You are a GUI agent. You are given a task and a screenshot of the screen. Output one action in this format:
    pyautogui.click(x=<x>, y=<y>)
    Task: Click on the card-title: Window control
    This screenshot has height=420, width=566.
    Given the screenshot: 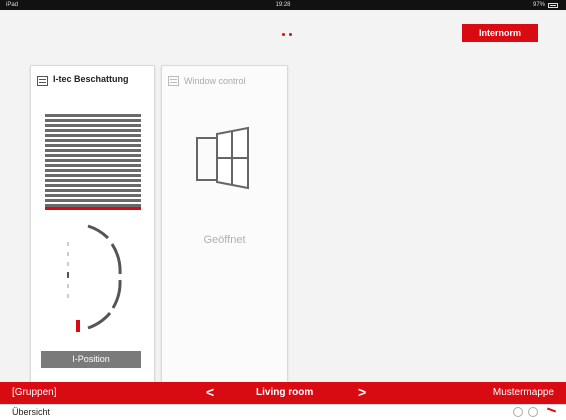 What is the action you would take?
    pyautogui.click(x=215, y=81)
    